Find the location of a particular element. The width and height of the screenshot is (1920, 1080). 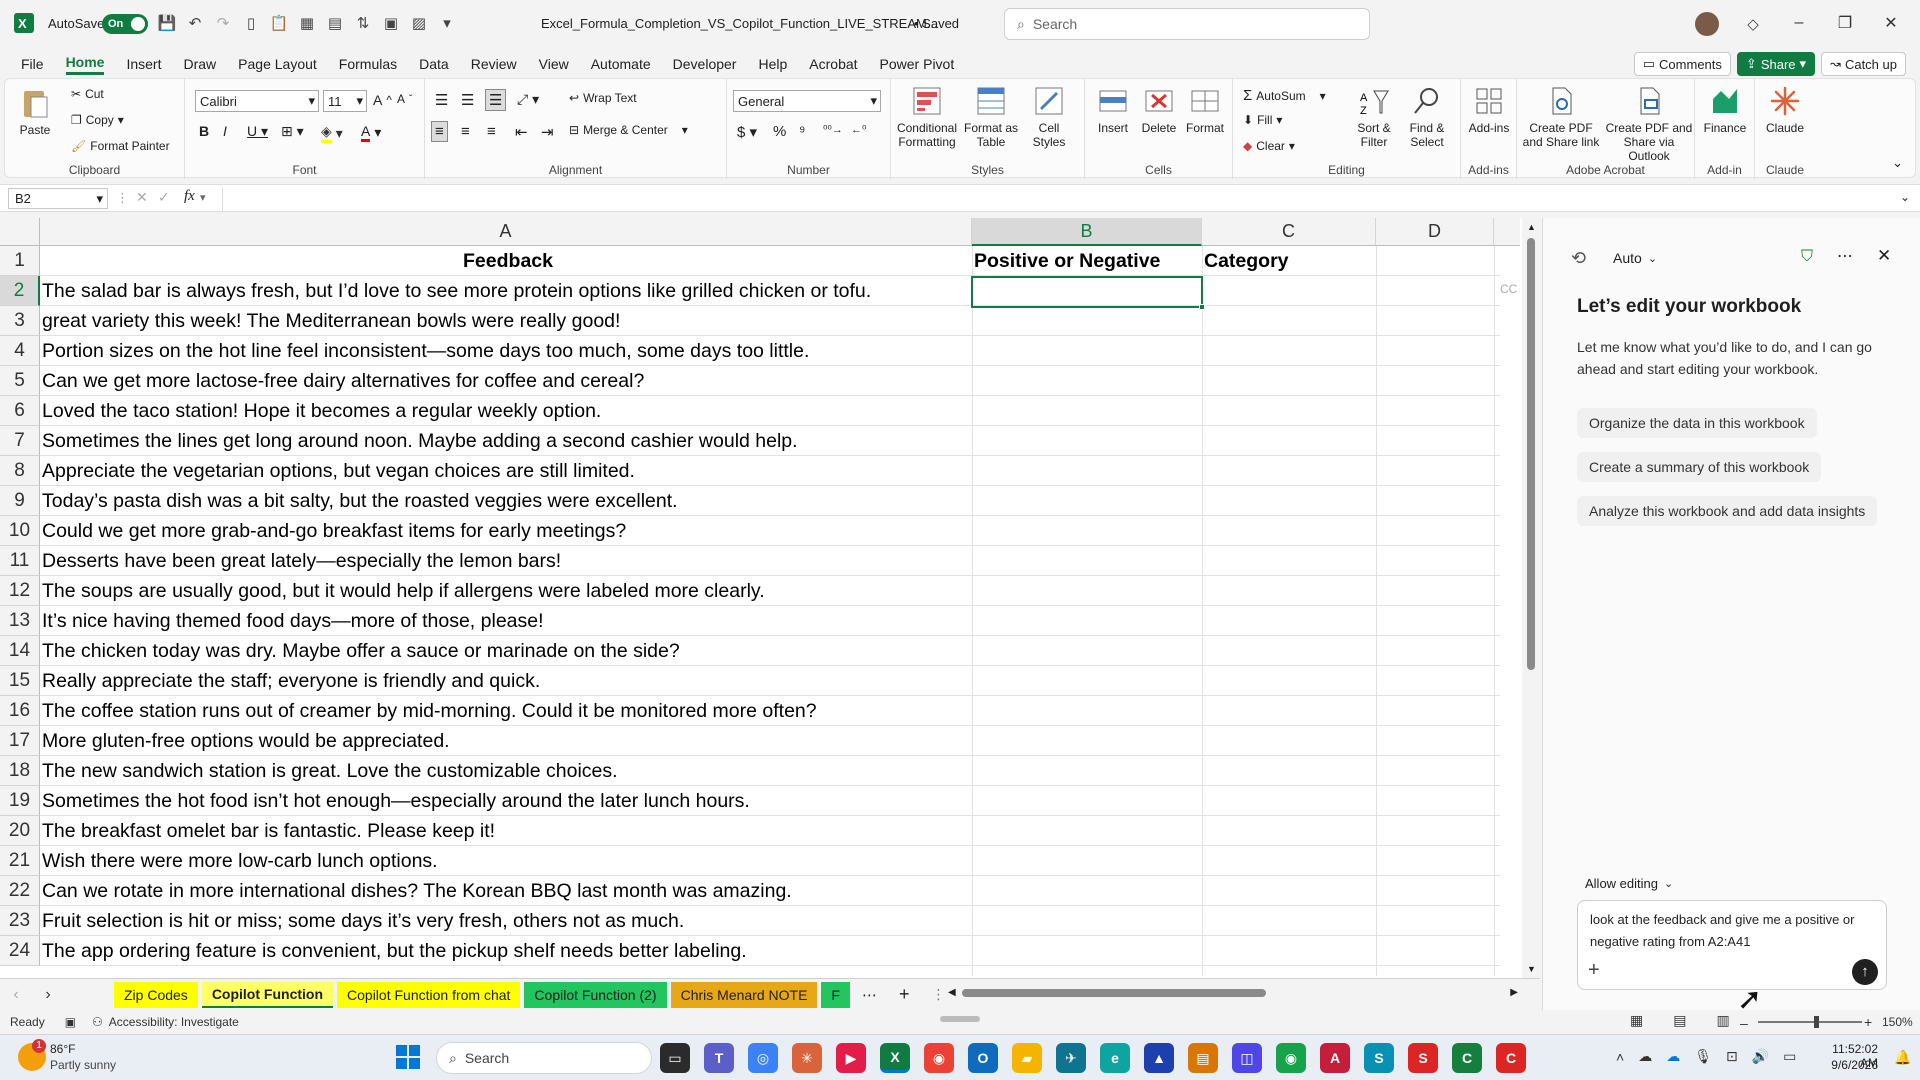

network-icon: ⊡ is located at coordinates (1732, 1056).